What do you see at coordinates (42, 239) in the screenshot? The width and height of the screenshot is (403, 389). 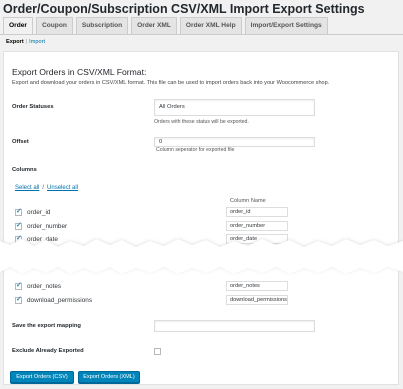 I see `column-field-label: order_date` at bounding box center [42, 239].